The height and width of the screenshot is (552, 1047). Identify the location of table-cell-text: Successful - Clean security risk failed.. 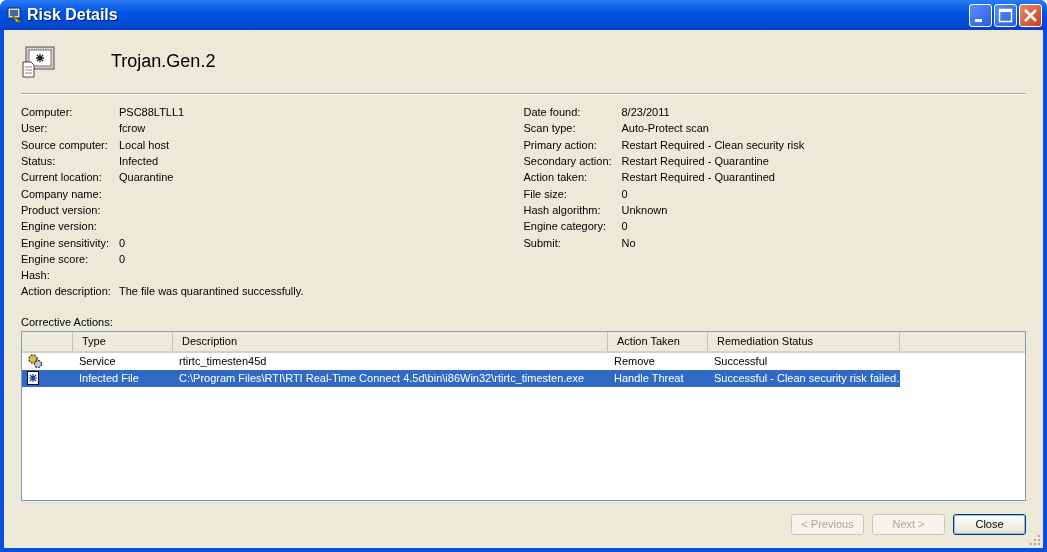
(806, 378).